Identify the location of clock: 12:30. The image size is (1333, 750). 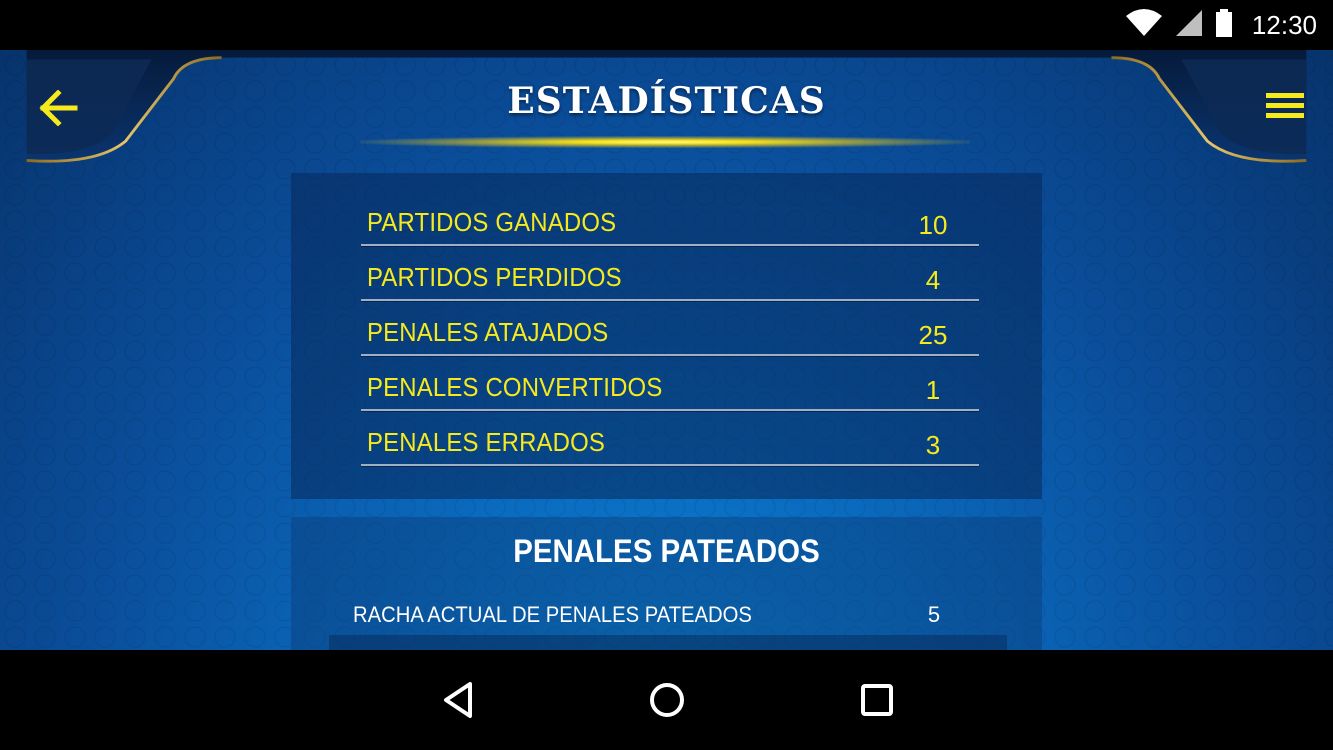
(1284, 24).